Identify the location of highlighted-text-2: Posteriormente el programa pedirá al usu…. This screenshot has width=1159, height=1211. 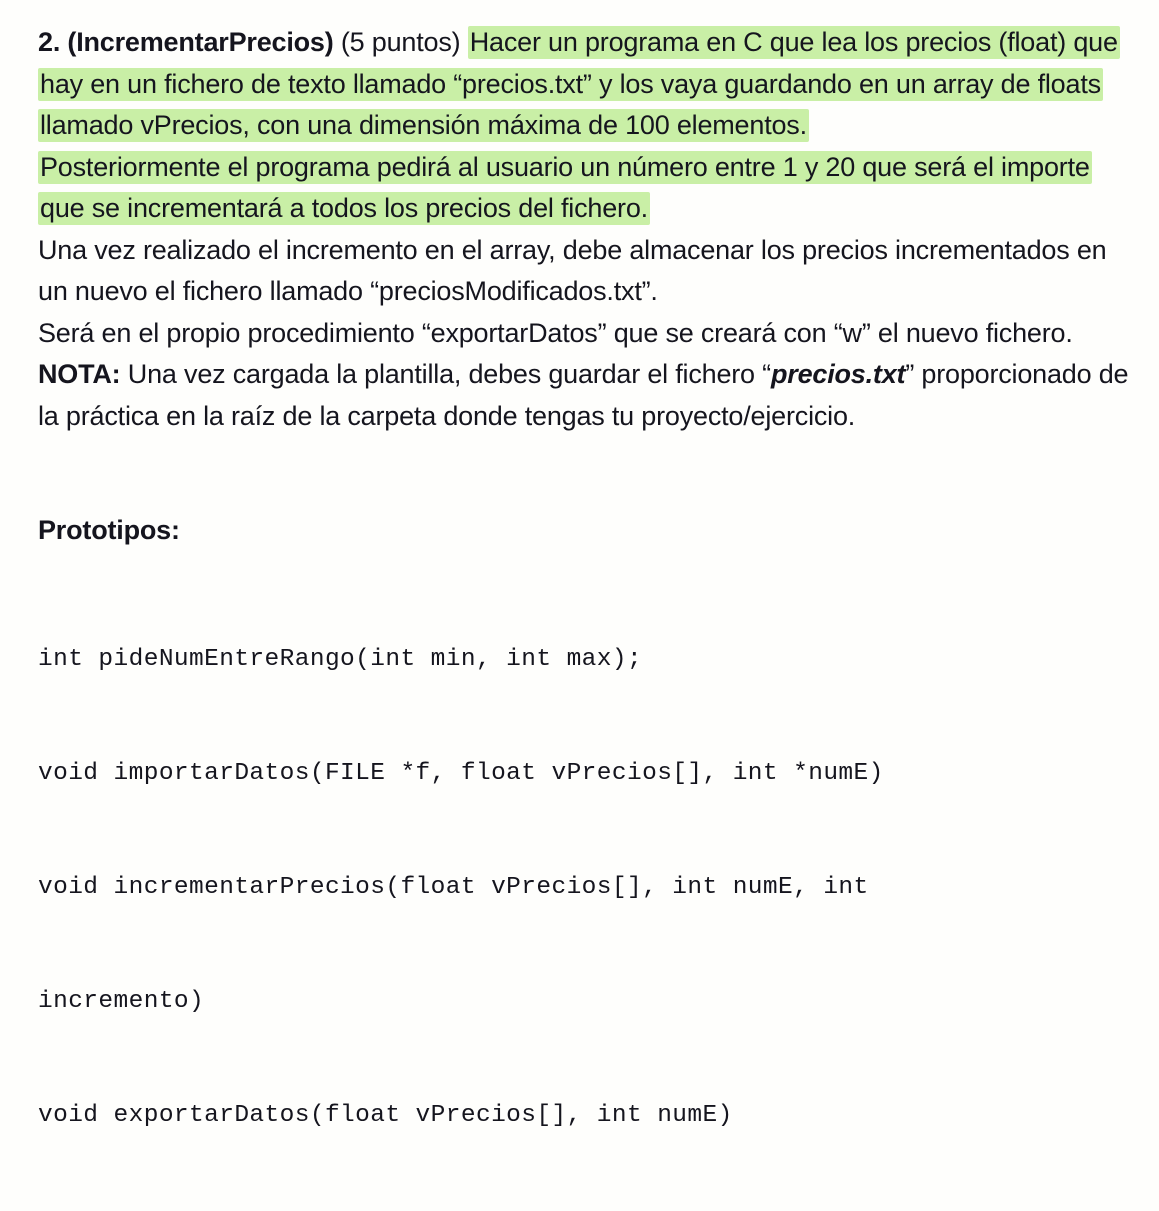
(565, 187).